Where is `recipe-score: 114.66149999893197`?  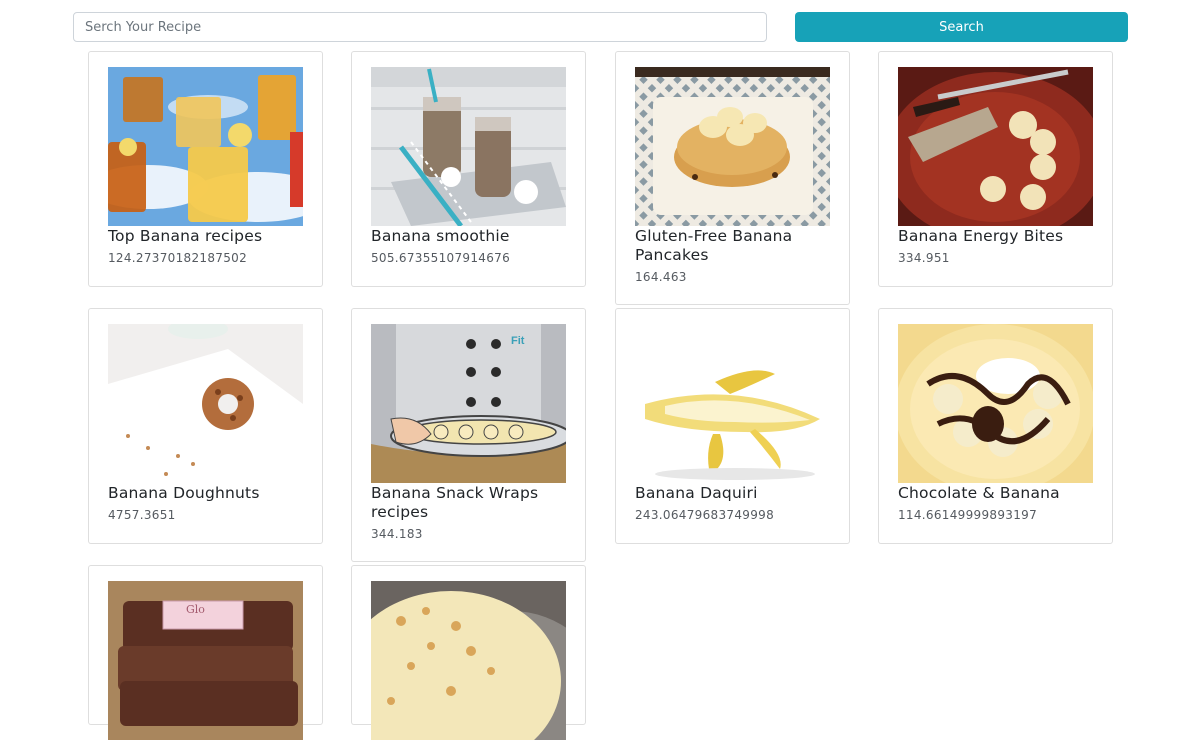 recipe-score: 114.66149999893197 is located at coordinates (968, 515).